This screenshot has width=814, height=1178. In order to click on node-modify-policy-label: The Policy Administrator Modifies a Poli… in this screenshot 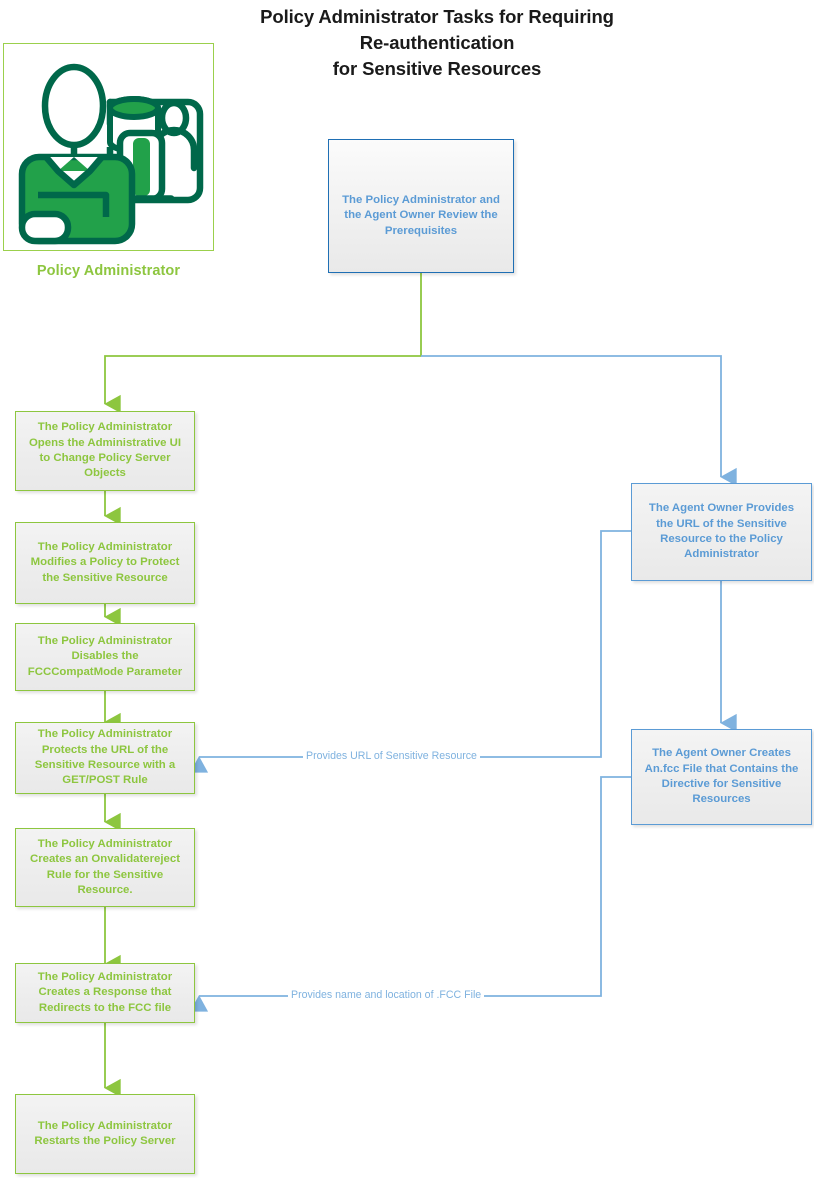, I will do `click(105, 562)`.